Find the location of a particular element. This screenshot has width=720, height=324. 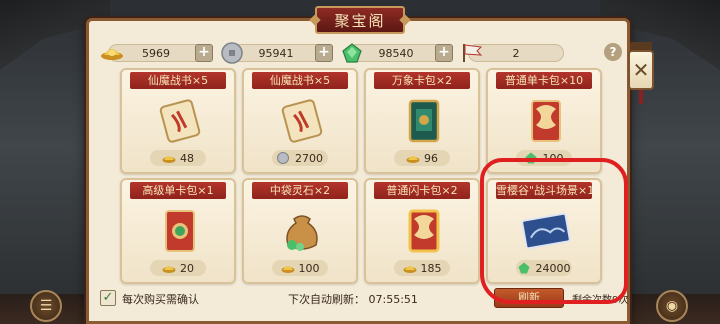

price-tag: 2700 is located at coordinates (300, 158).